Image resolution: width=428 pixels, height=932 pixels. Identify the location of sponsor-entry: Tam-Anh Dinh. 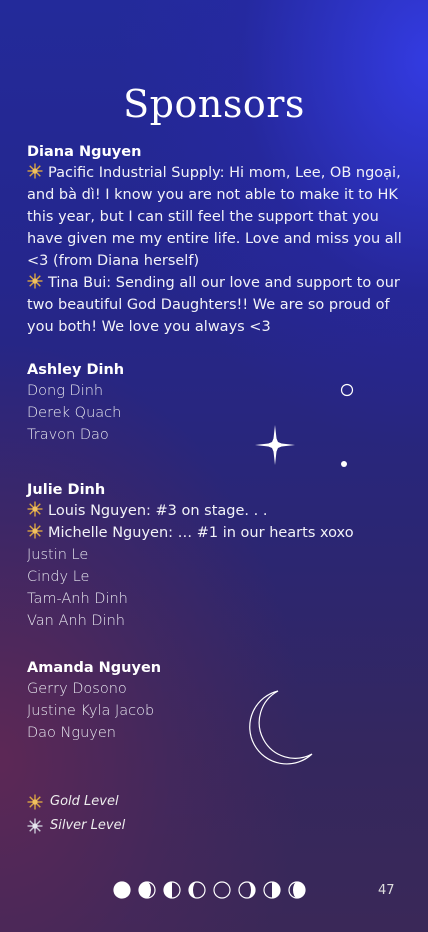
(77, 599).